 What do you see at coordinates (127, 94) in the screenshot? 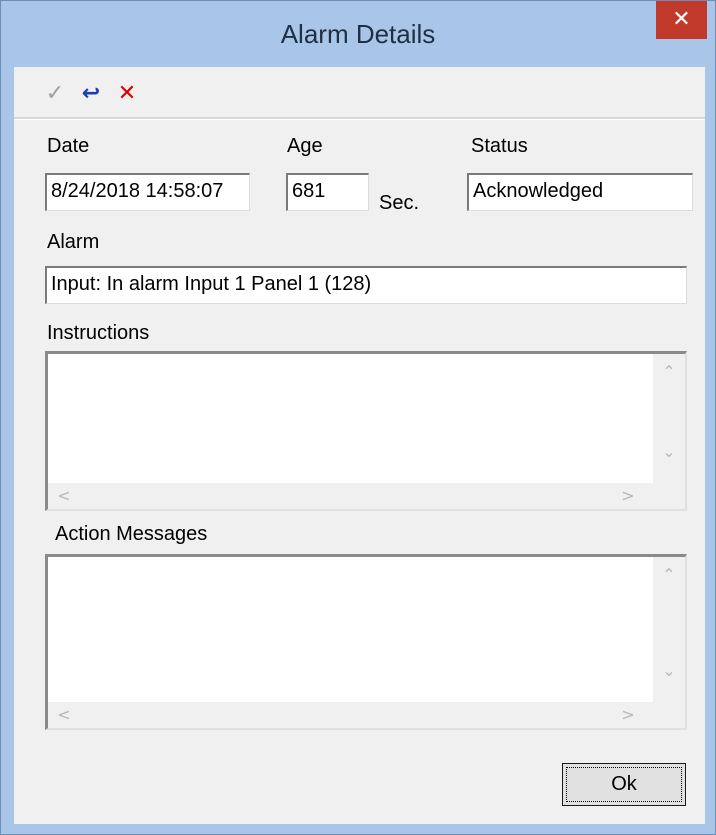
I see `x-icon: ✕` at bounding box center [127, 94].